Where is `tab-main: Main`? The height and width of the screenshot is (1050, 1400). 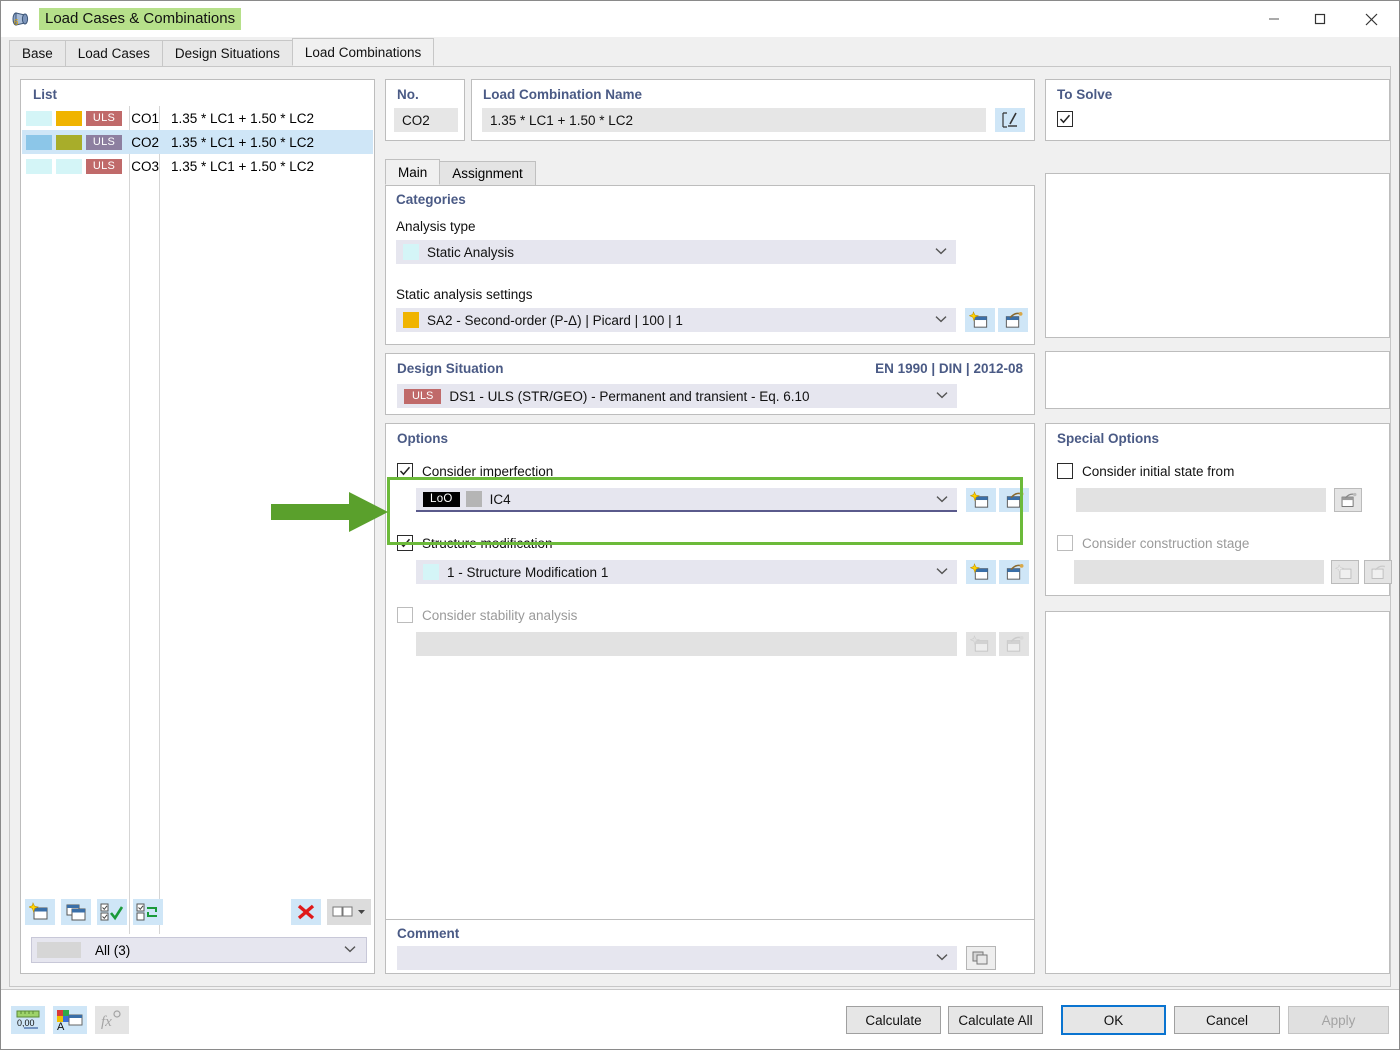 tab-main: Main is located at coordinates (413, 172).